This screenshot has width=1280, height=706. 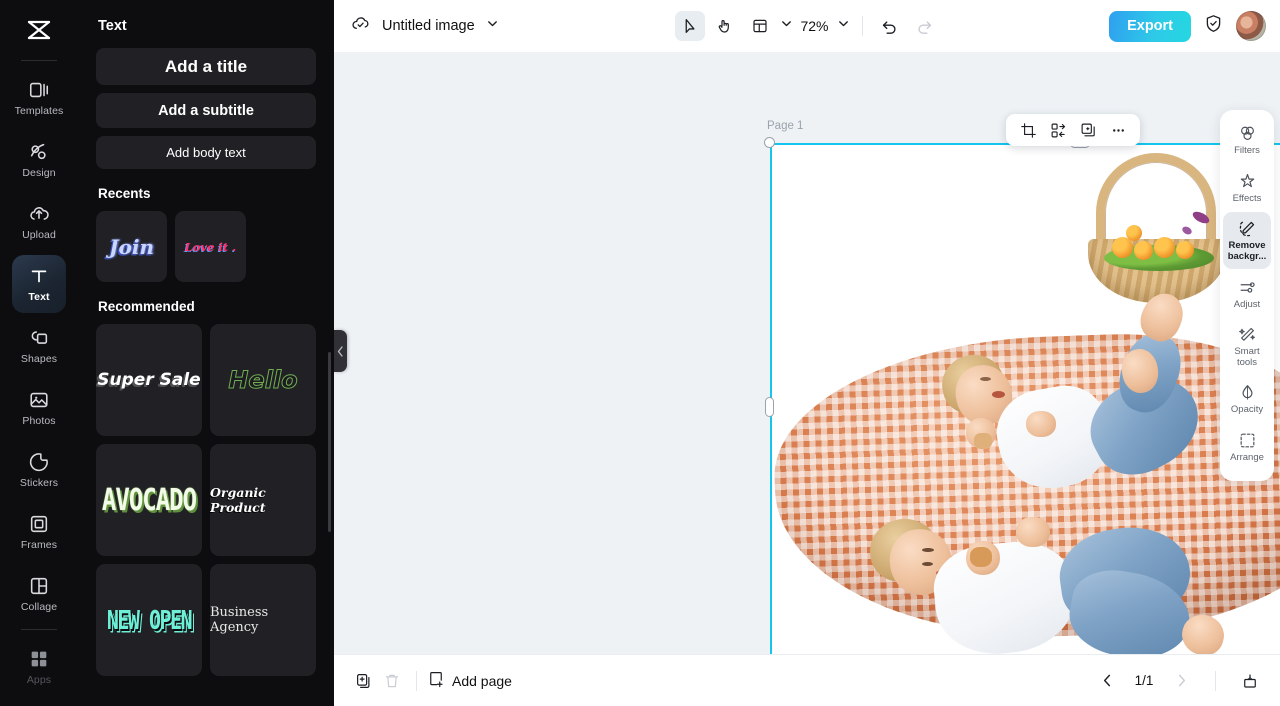 What do you see at coordinates (1251, 26) in the screenshot?
I see `avatar` at bounding box center [1251, 26].